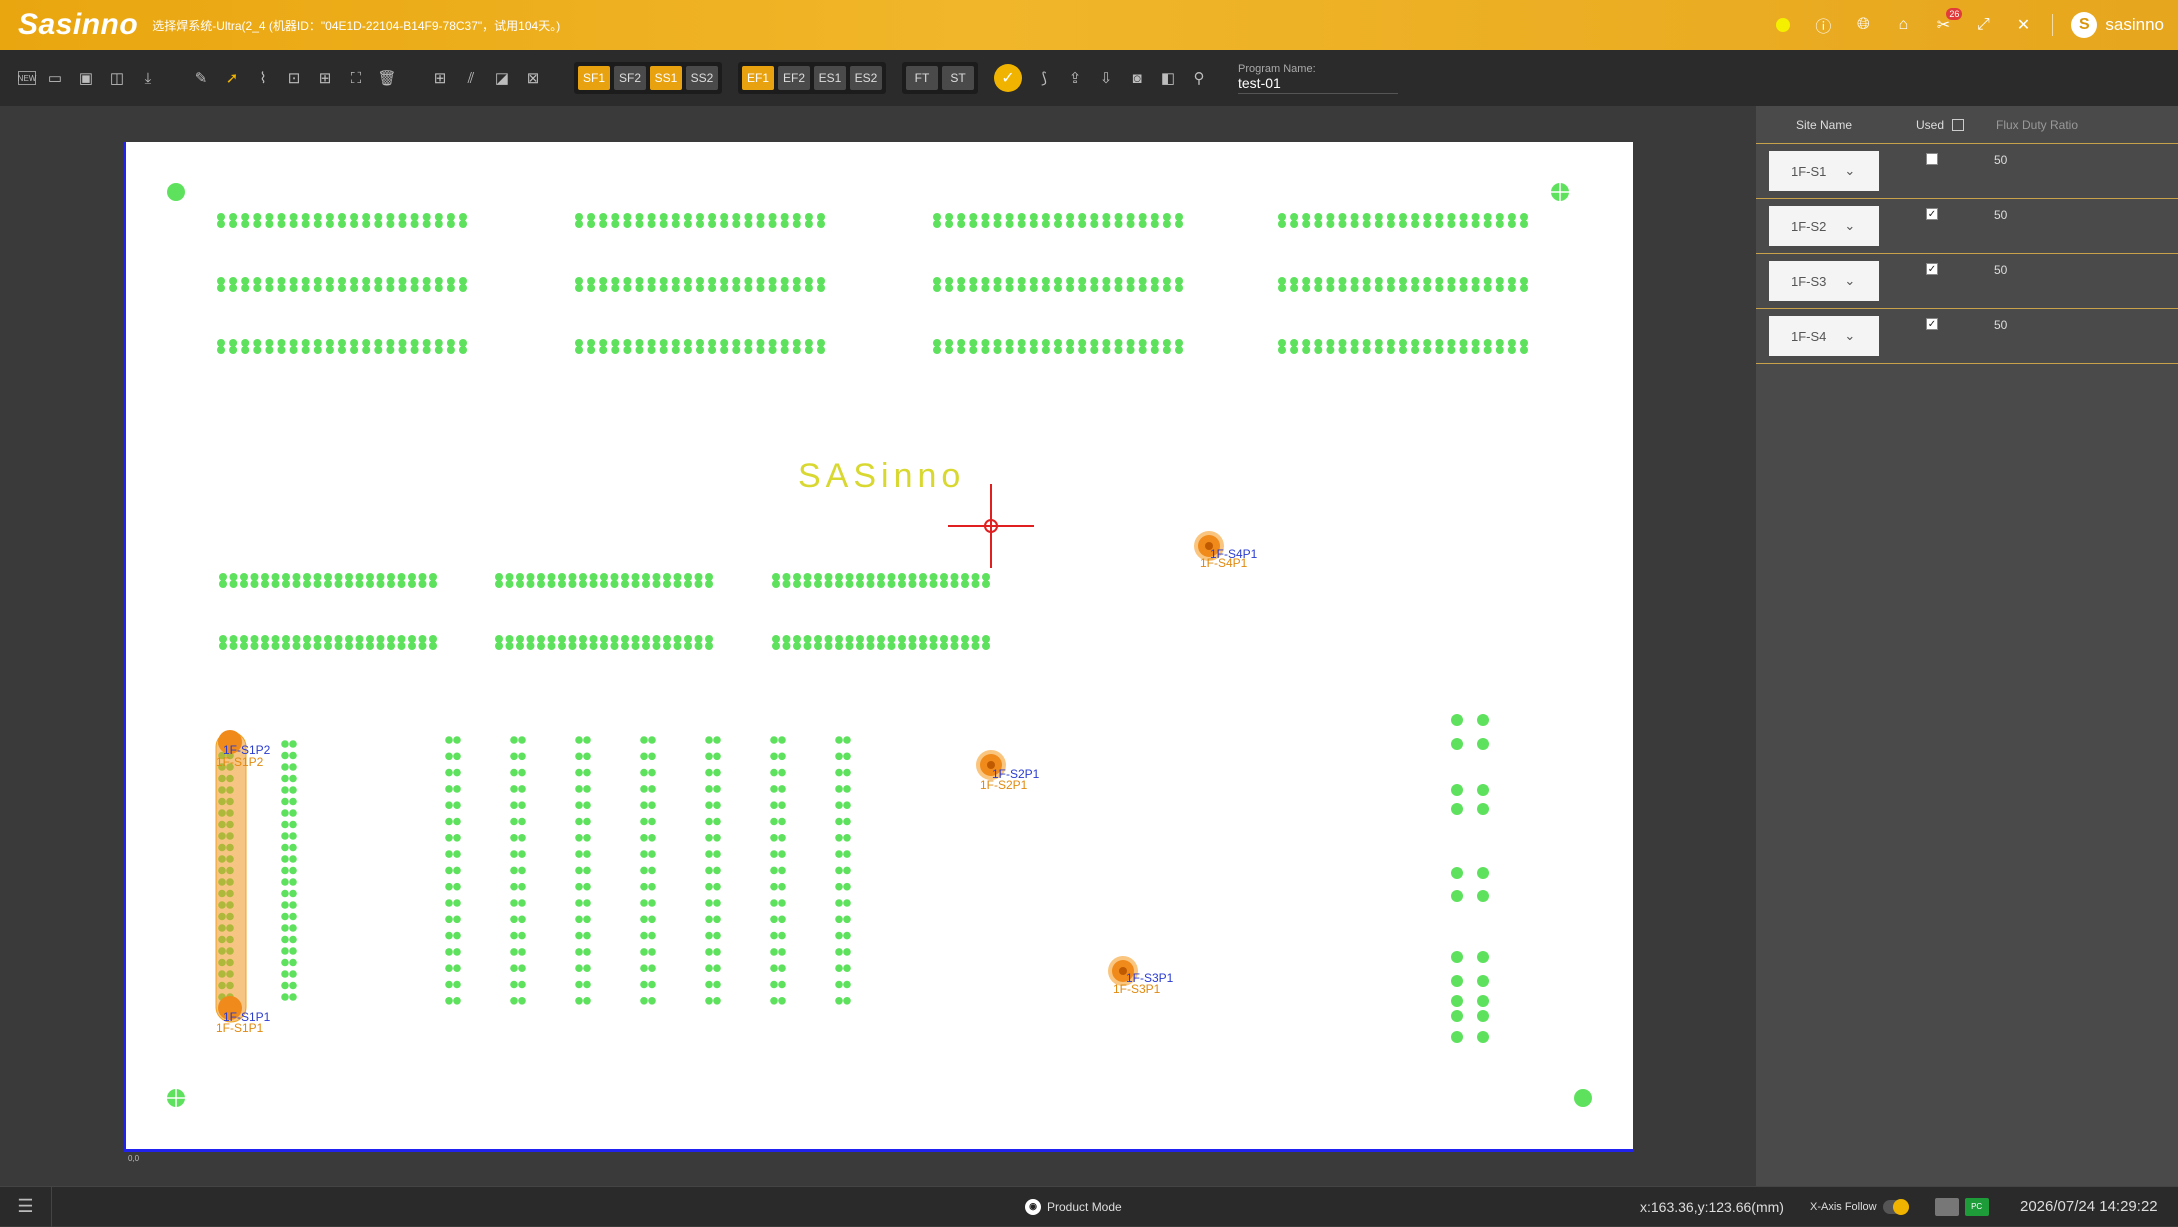 The height and width of the screenshot is (1227, 2178). I want to click on select-all-checkbox, so click(1958, 124).